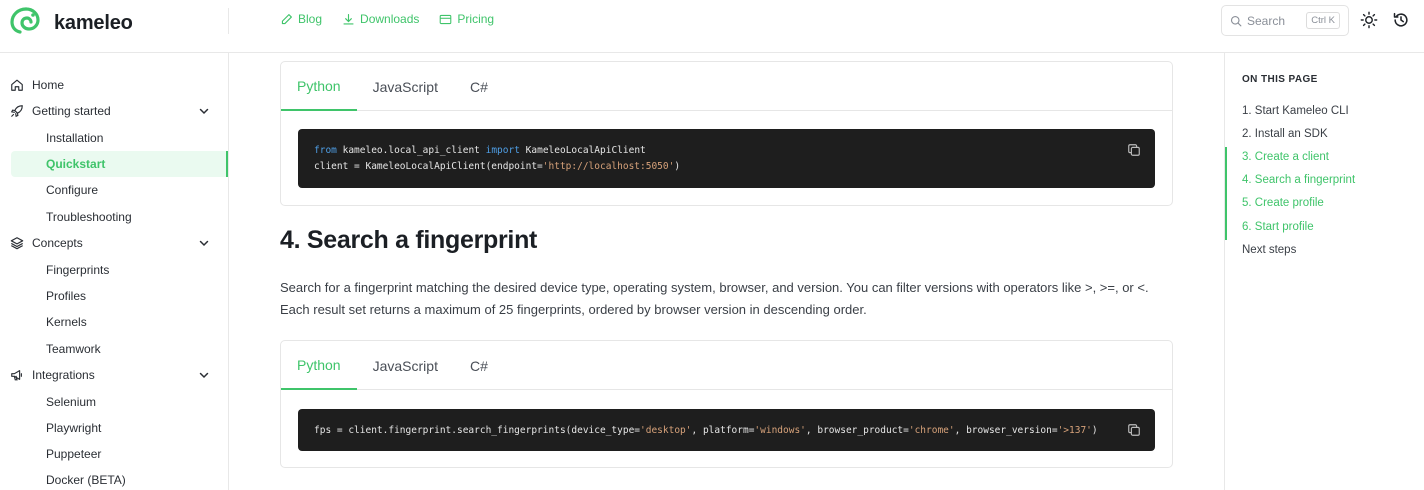 This screenshot has width=1424, height=490. What do you see at coordinates (1226, 193) in the screenshot?
I see `toc-active-indicator` at bounding box center [1226, 193].